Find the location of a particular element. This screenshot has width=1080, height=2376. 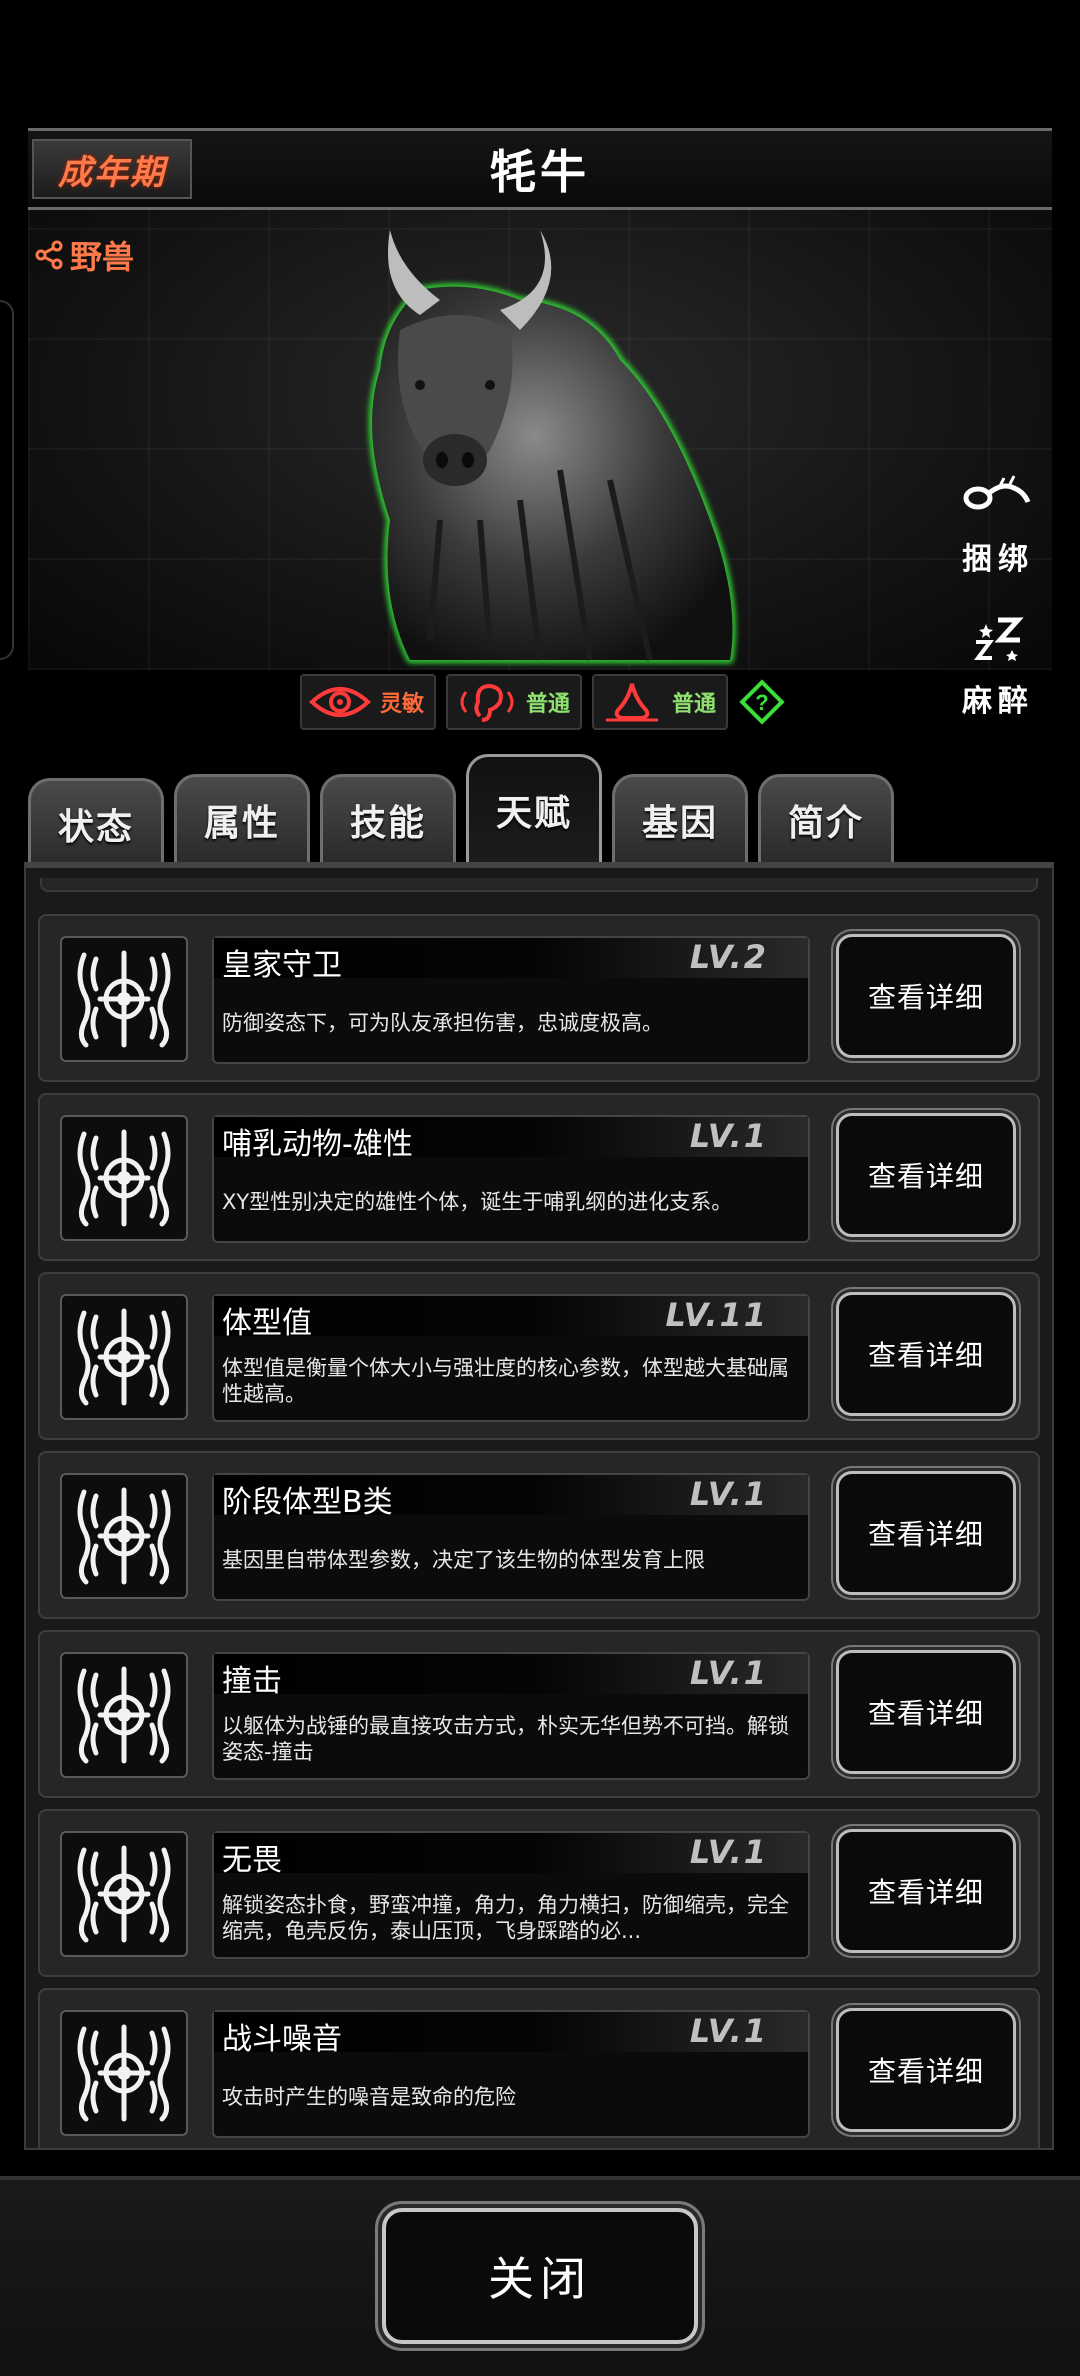

sense-hearing: 普通 is located at coordinates (514, 702).